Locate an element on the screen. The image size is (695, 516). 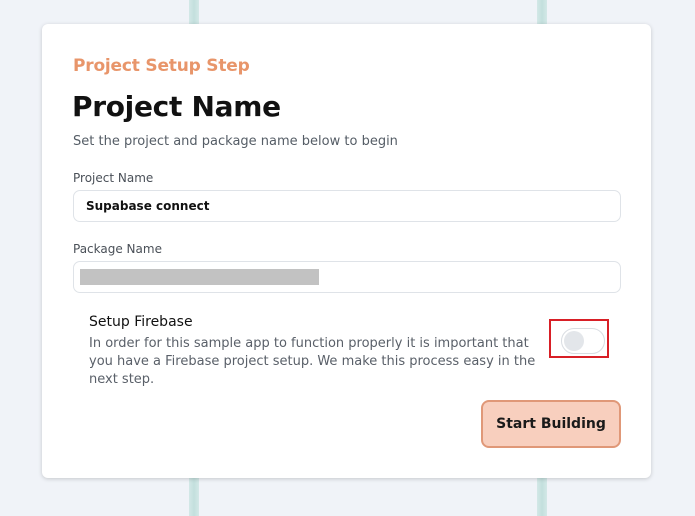
page-title: Project Name is located at coordinates (176, 106).